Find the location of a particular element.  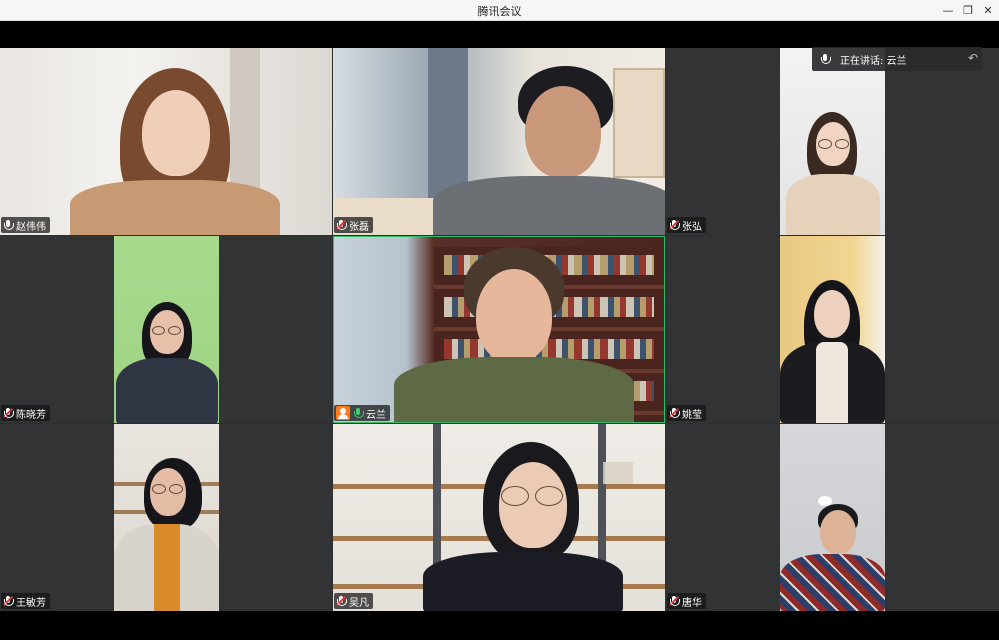

participant-name-tag: 王敏芳 is located at coordinates (25, 601).